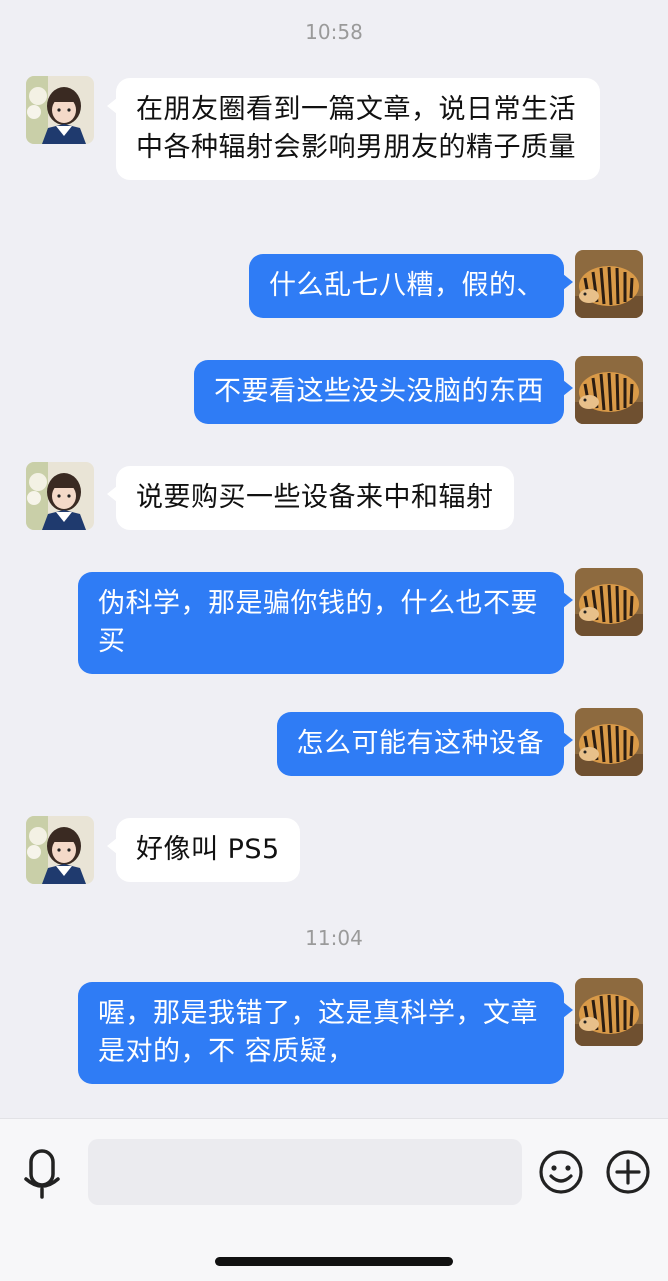 This screenshot has height=1281, width=668. Describe the element at coordinates (42, 1174) in the screenshot. I see `microphone-icon` at that location.